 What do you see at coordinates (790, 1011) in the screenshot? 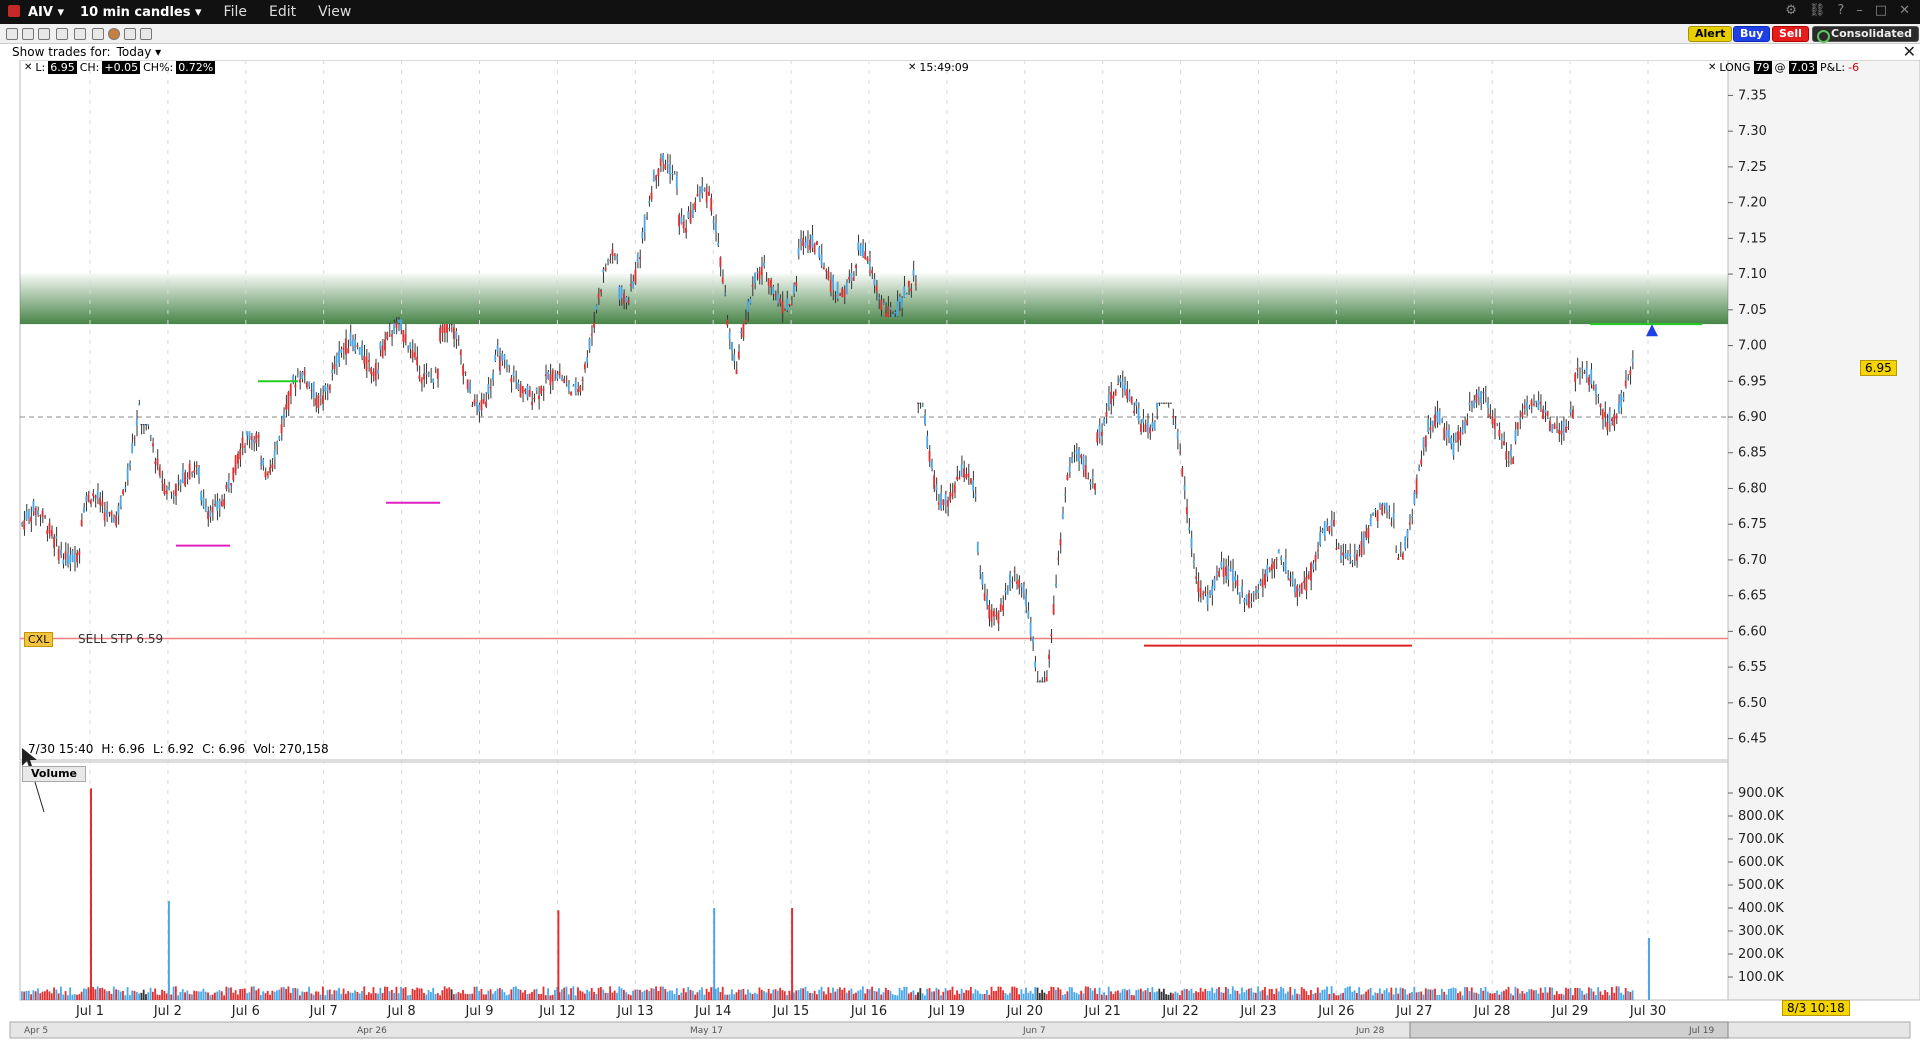
I see `date-tick-label: Jul 15` at bounding box center [790, 1011].